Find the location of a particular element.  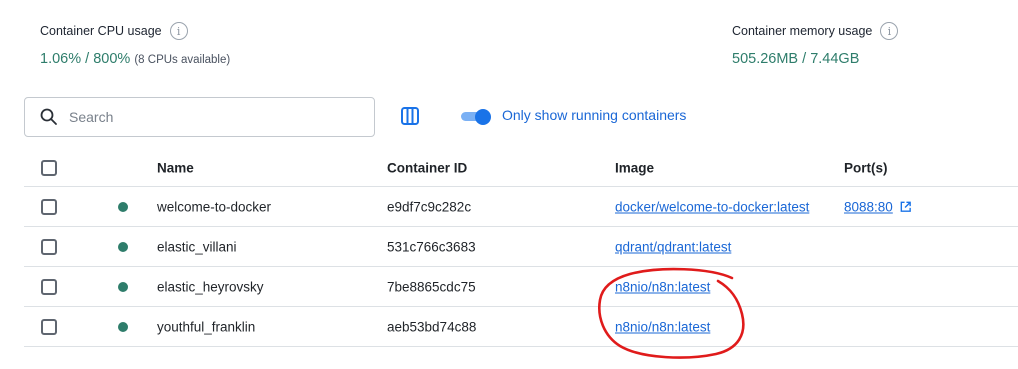

memory-usage-label: Container memory usage is located at coordinates (802, 31).